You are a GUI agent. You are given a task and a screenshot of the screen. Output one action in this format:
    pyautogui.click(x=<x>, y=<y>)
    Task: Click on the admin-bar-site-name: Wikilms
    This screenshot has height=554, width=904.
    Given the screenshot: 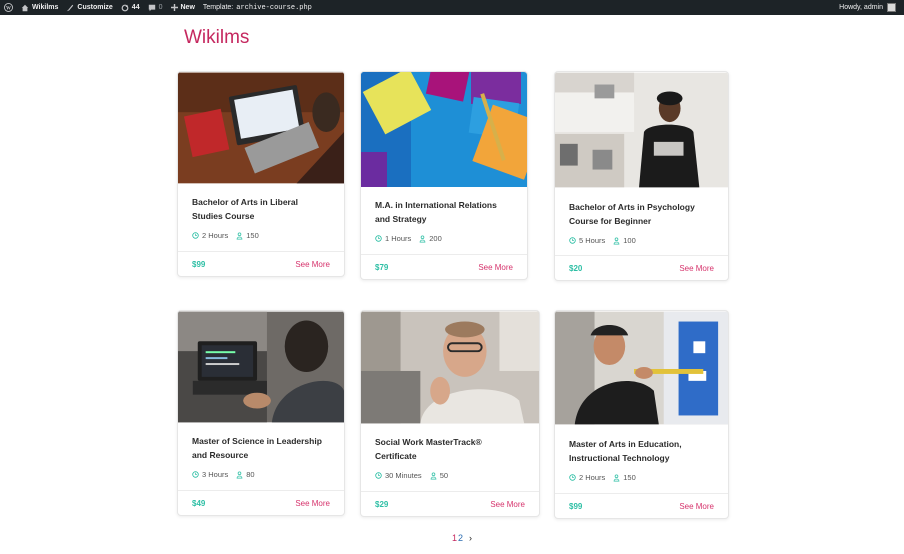 What is the action you would take?
    pyautogui.click(x=45, y=7)
    